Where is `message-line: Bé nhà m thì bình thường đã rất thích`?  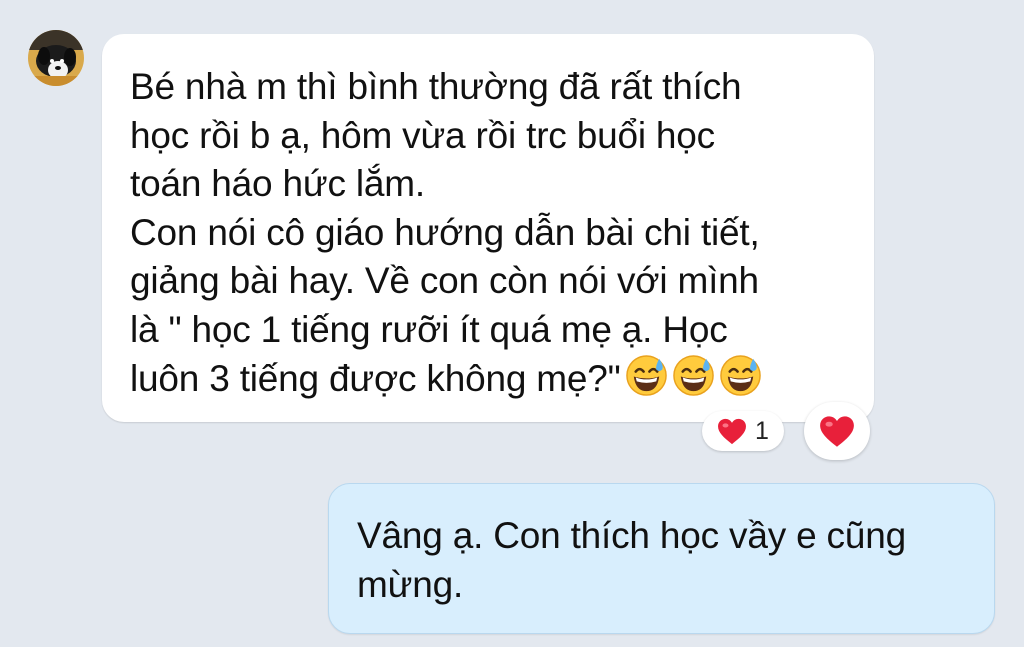 message-line: Bé nhà m thì bình thường đã rất thích is located at coordinates (436, 86).